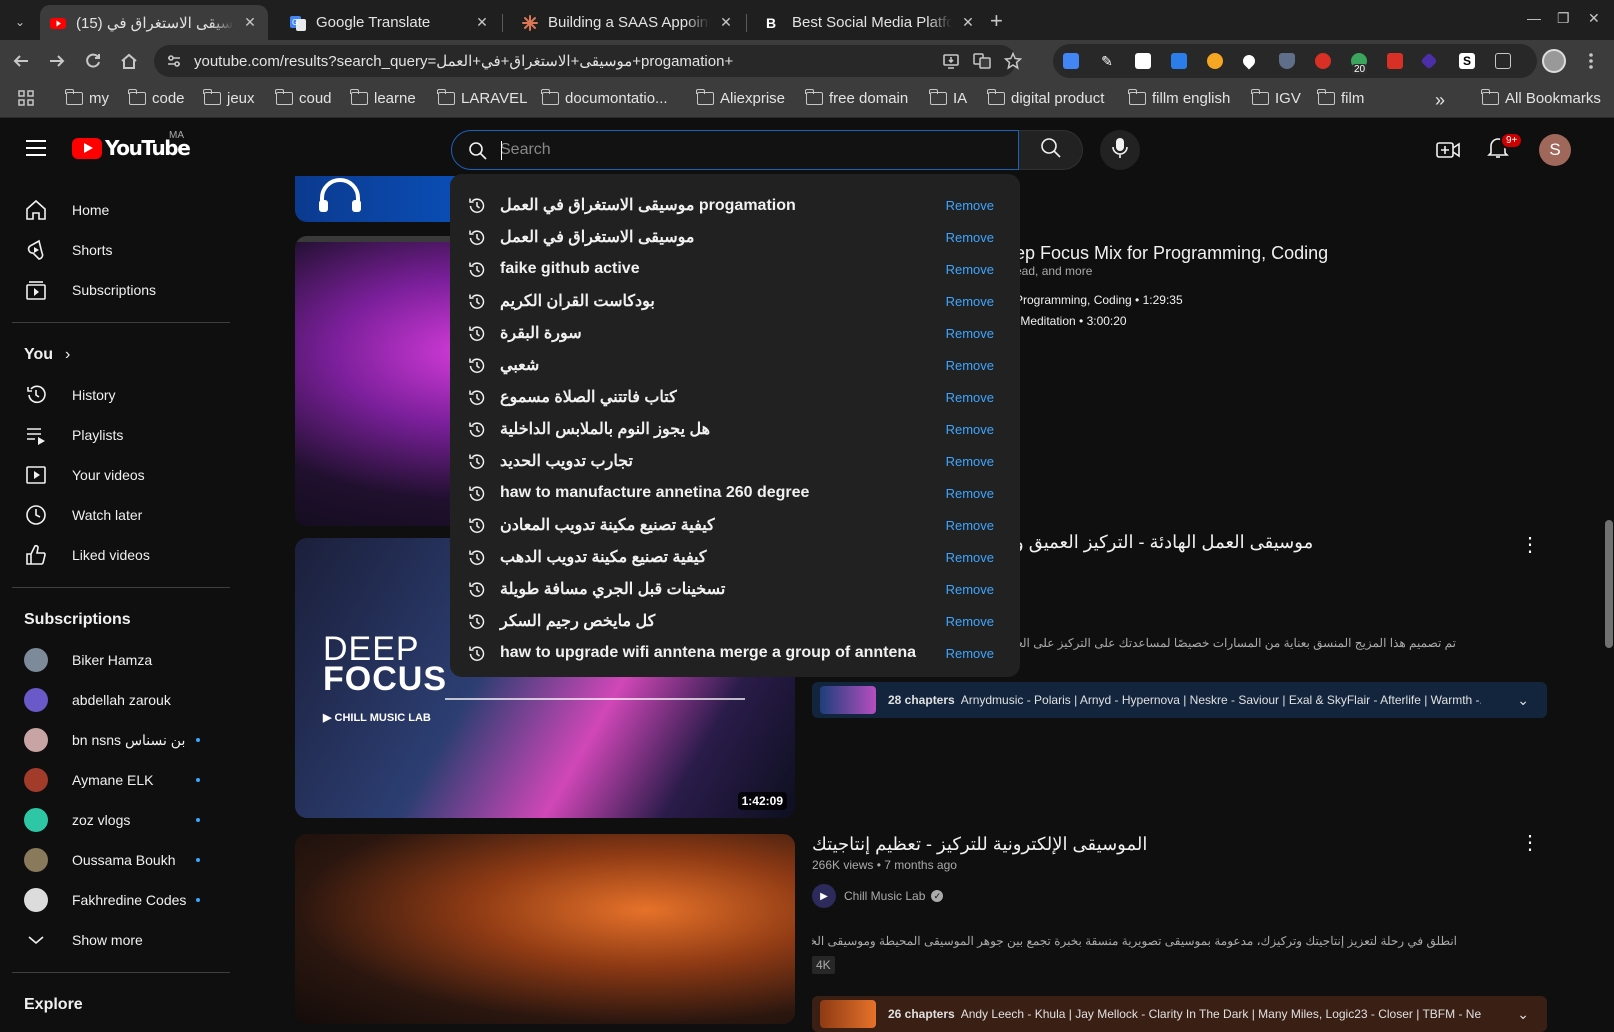 The width and height of the screenshot is (1614, 1032). What do you see at coordinates (1429, 61) in the screenshot?
I see `purple-extension-icon` at bounding box center [1429, 61].